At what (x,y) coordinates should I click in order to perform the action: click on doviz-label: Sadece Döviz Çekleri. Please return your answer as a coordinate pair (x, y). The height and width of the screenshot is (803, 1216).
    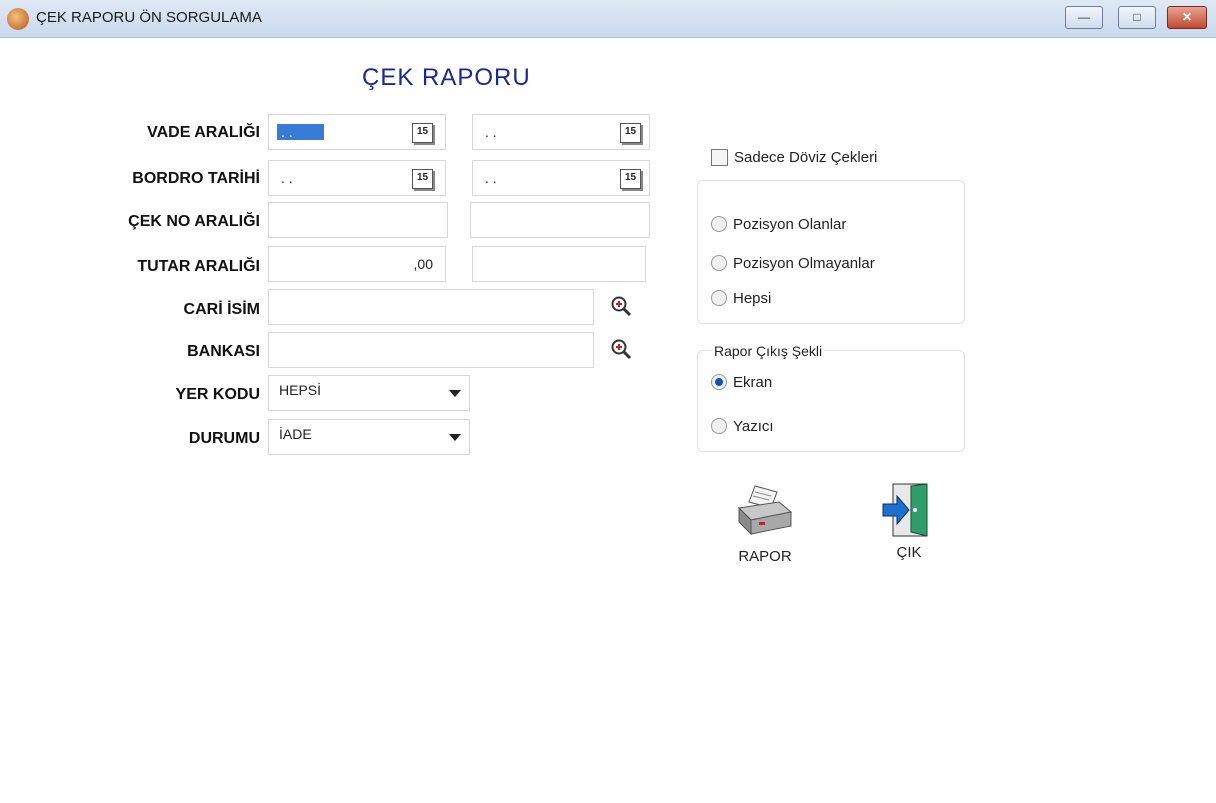
    Looking at the image, I should click on (806, 157).